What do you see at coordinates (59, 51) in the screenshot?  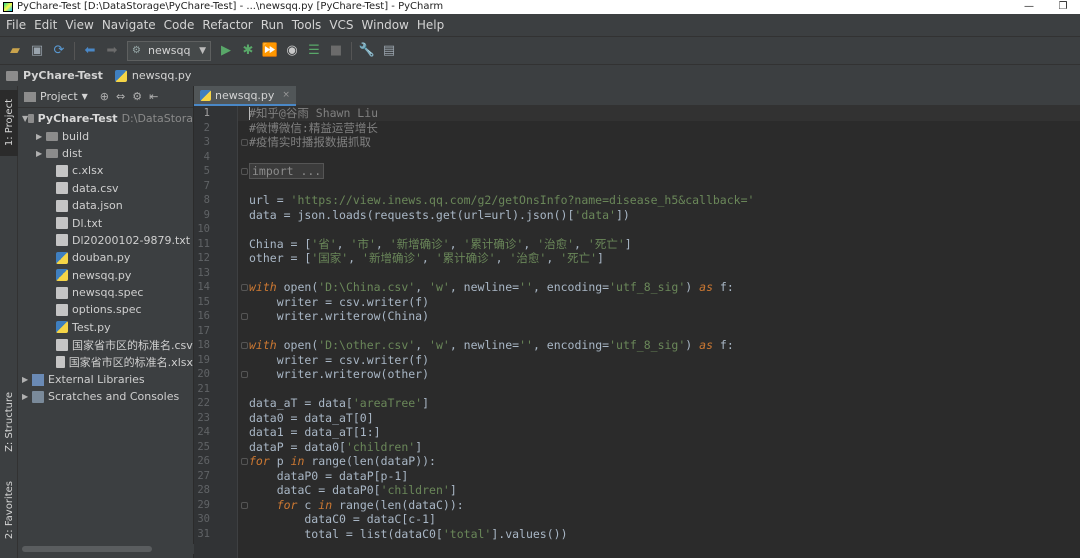 I see `sync-icon: ⟳` at bounding box center [59, 51].